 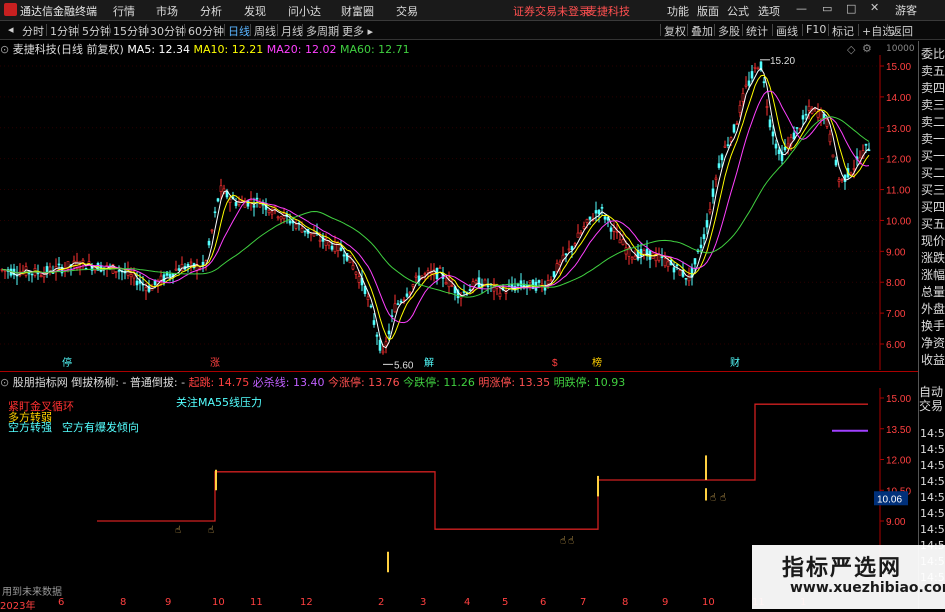 I want to click on quote-field: 卖四, so click(x=933, y=88).